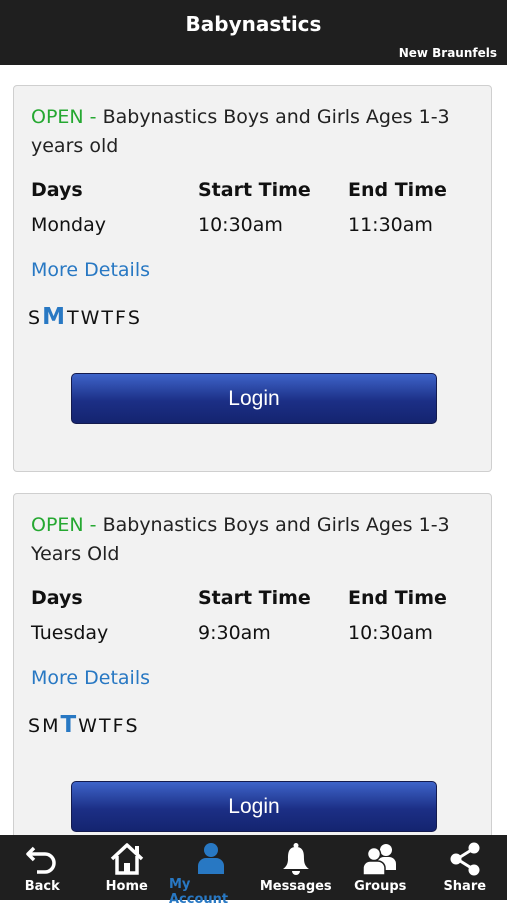 This screenshot has height=907, width=507. Describe the element at coordinates (390, 633) in the screenshot. I see `class-end-time: 10:30am` at that location.